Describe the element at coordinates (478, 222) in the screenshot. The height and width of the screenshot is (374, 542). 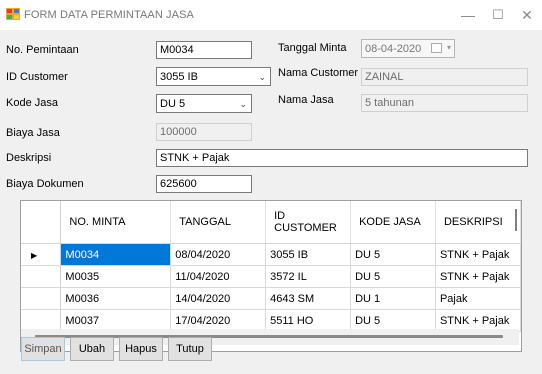
I see `column-header-deskripsi: DESKRIPSI` at that location.